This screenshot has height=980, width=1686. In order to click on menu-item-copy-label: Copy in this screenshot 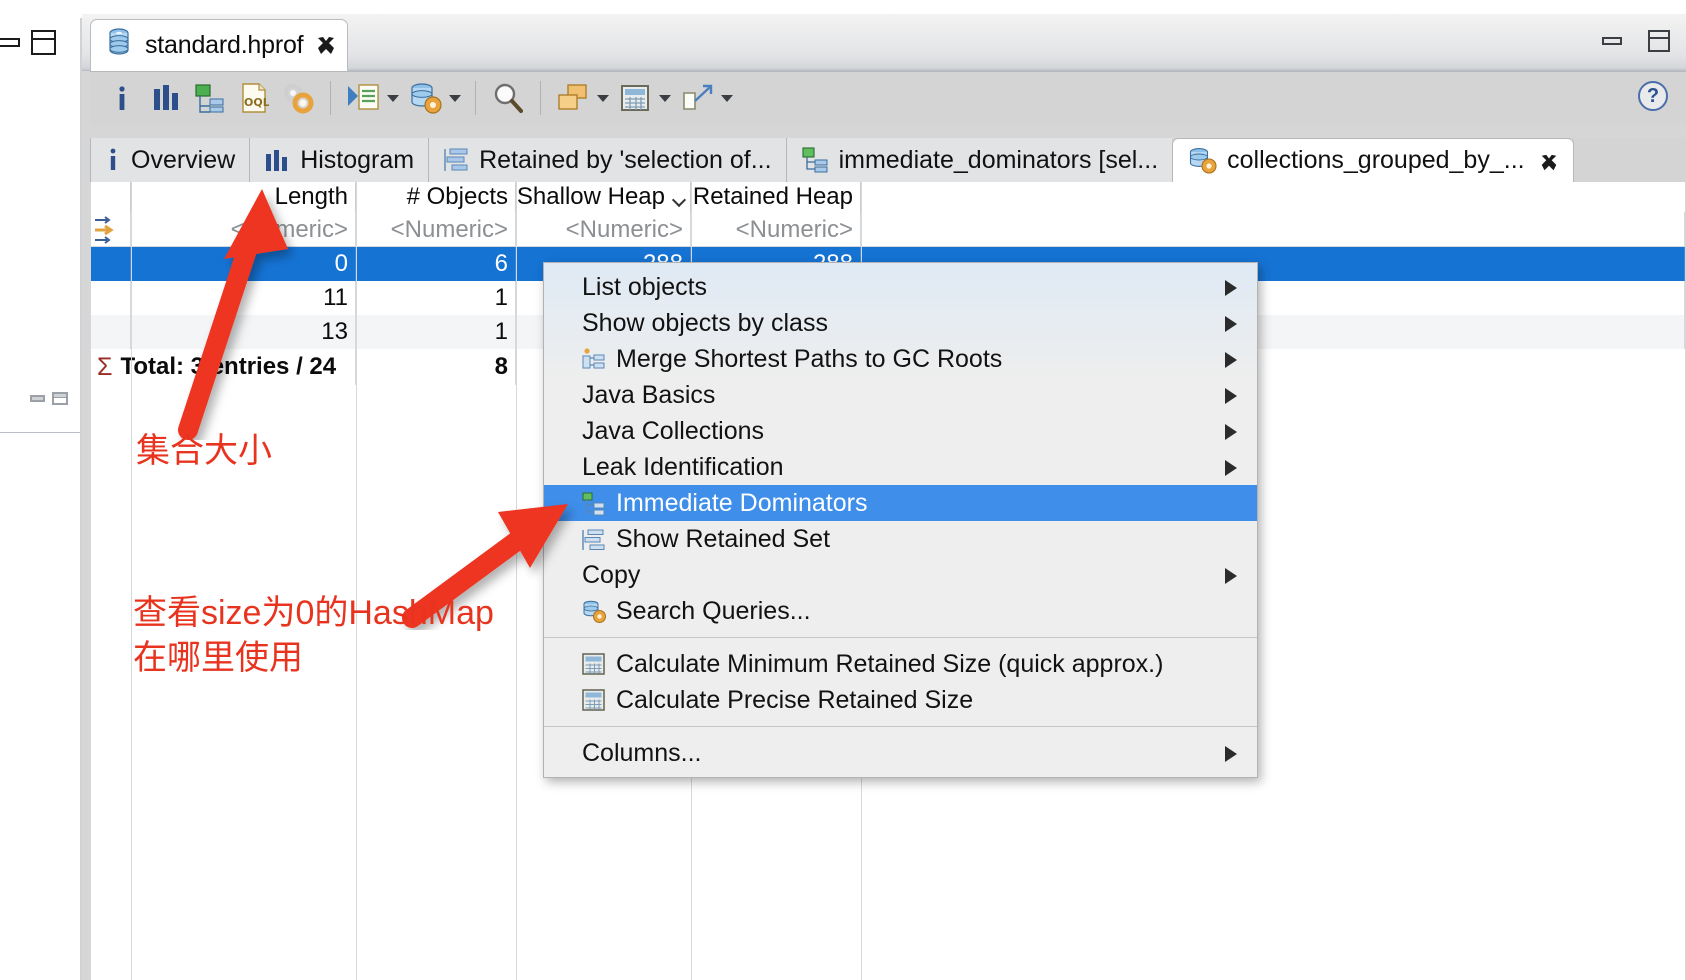, I will do `click(611, 574)`.